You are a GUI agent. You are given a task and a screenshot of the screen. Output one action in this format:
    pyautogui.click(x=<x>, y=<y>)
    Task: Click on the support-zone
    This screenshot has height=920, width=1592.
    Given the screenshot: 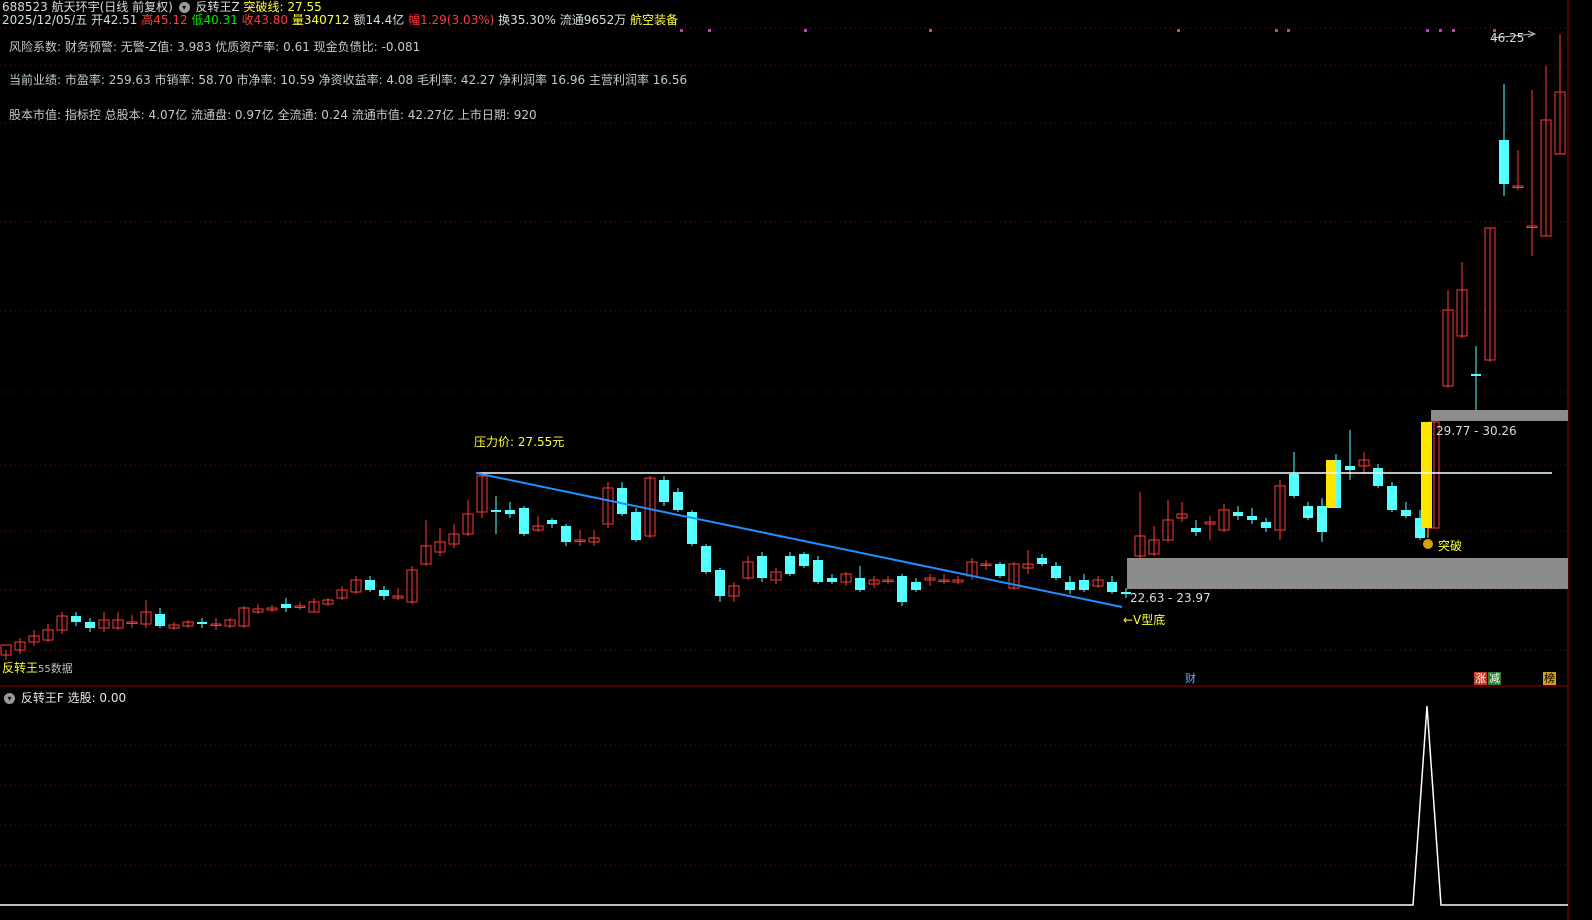 What is the action you would take?
    pyautogui.click(x=1347, y=573)
    